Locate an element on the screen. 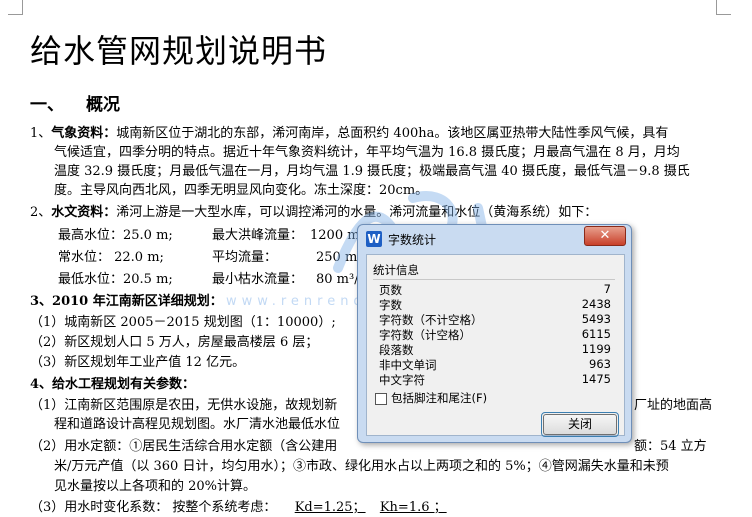 The image size is (752, 517). section-2-heading: 水文资料： is located at coordinates (84, 212).